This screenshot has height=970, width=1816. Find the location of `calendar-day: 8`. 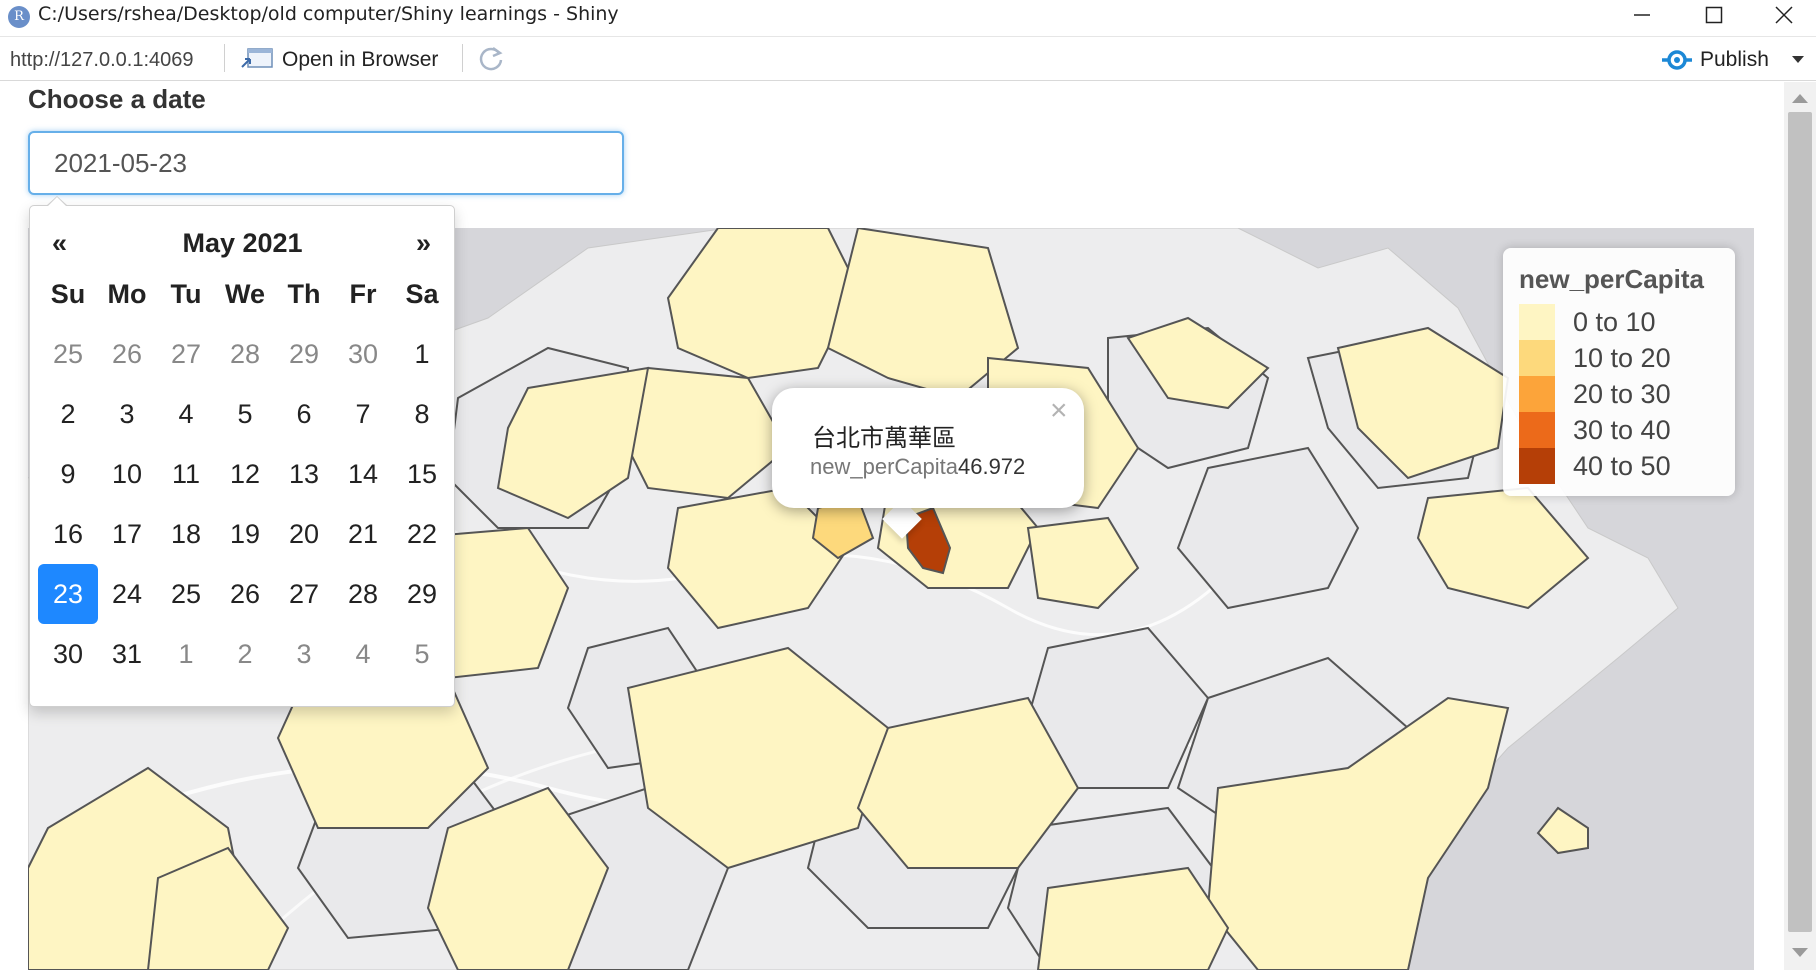

calendar-day: 8 is located at coordinates (422, 414).